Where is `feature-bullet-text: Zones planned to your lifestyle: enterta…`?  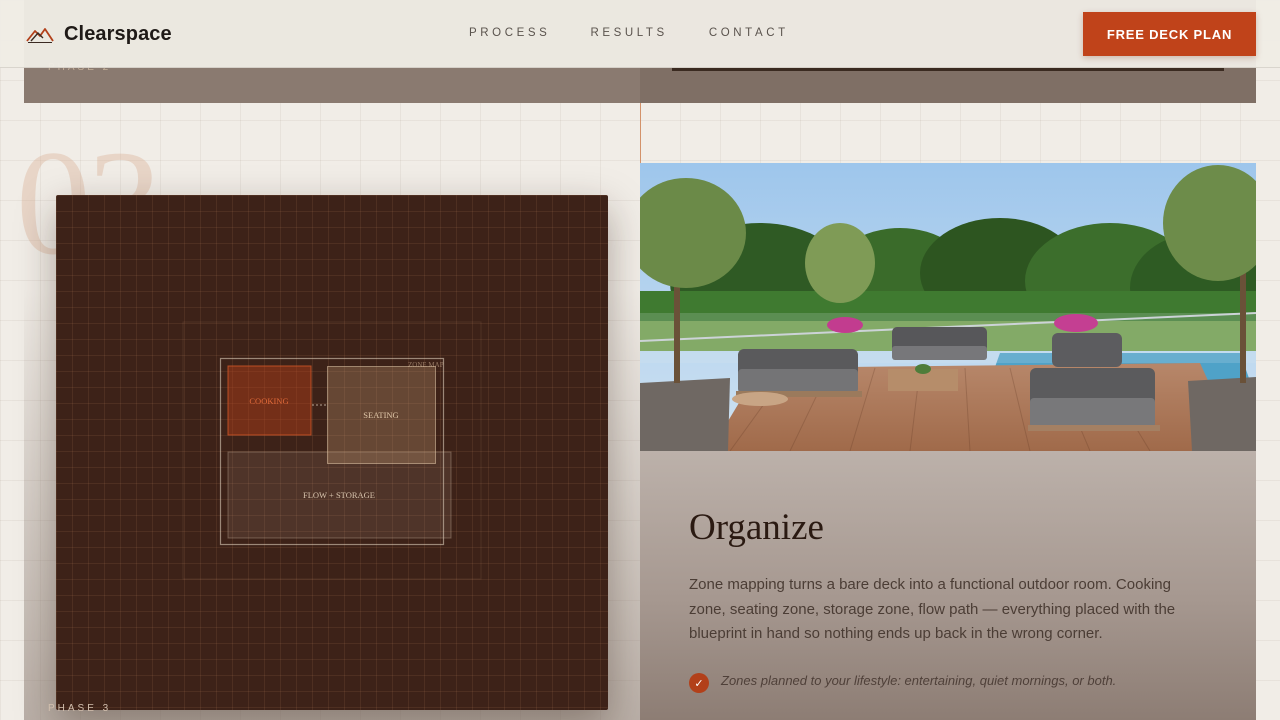
feature-bullet-text: Zones planned to your lifestyle: enterta… is located at coordinates (919, 680).